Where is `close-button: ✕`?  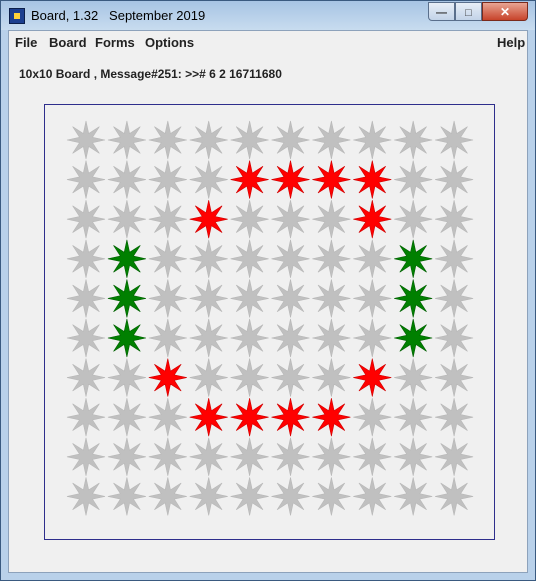
close-button: ✕ is located at coordinates (505, 11).